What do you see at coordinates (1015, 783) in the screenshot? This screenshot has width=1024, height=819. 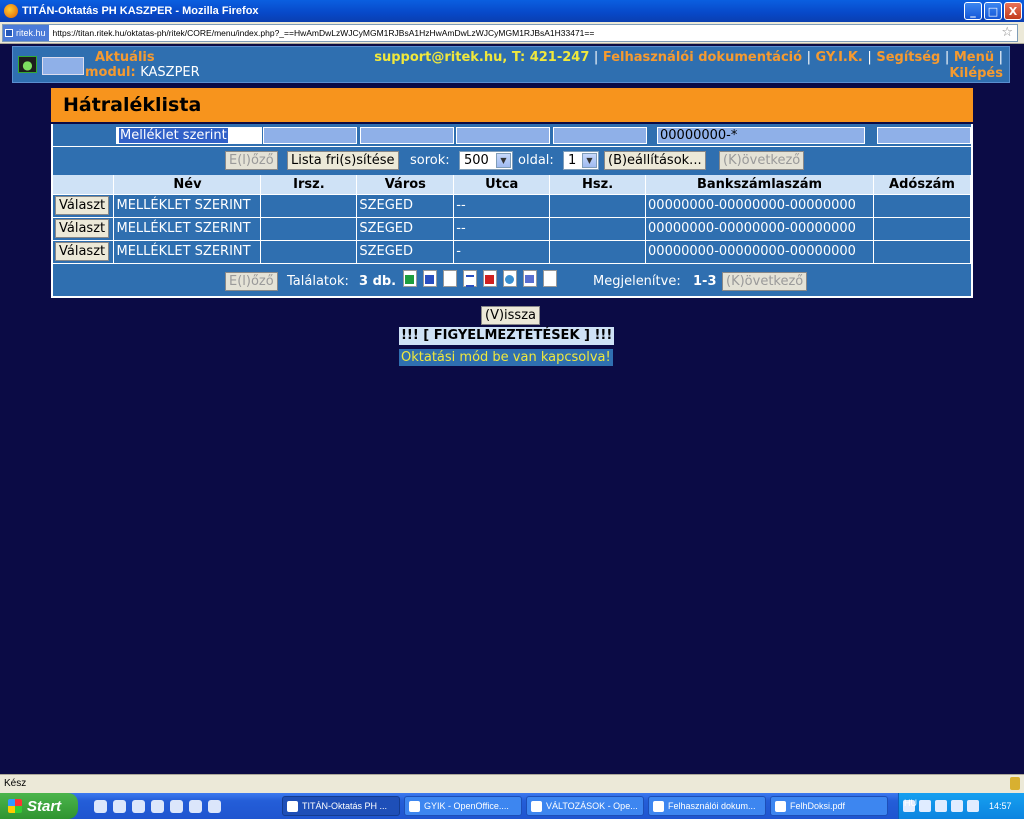 I see `lock-icon` at bounding box center [1015, 783].